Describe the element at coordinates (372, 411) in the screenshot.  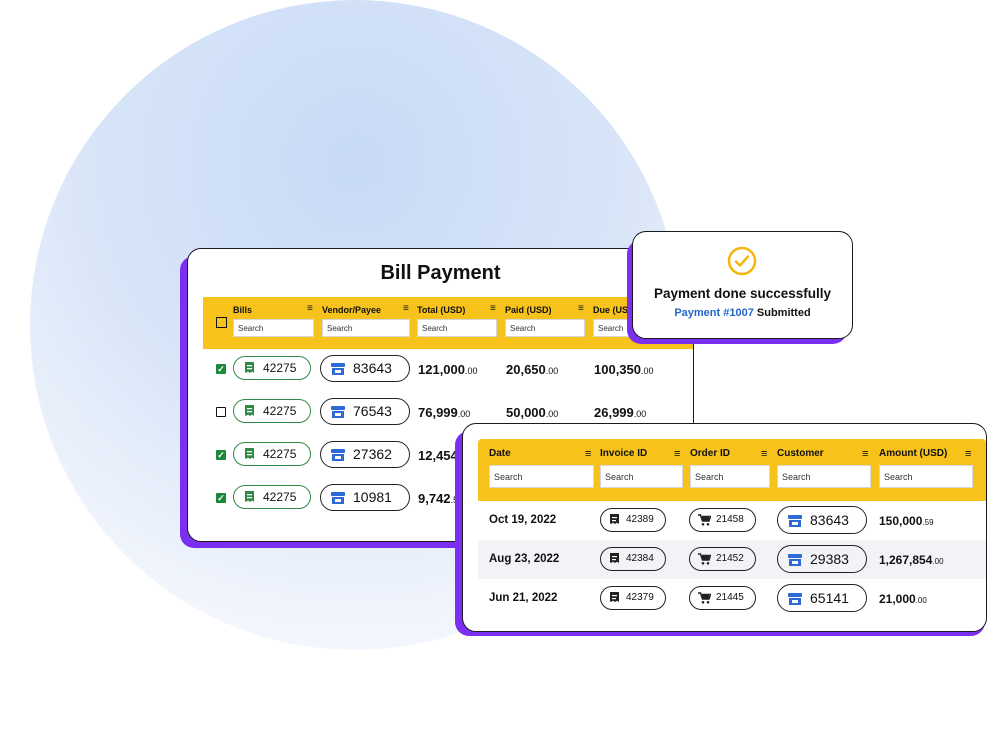
I see `vendor-id: 76543` at that location.